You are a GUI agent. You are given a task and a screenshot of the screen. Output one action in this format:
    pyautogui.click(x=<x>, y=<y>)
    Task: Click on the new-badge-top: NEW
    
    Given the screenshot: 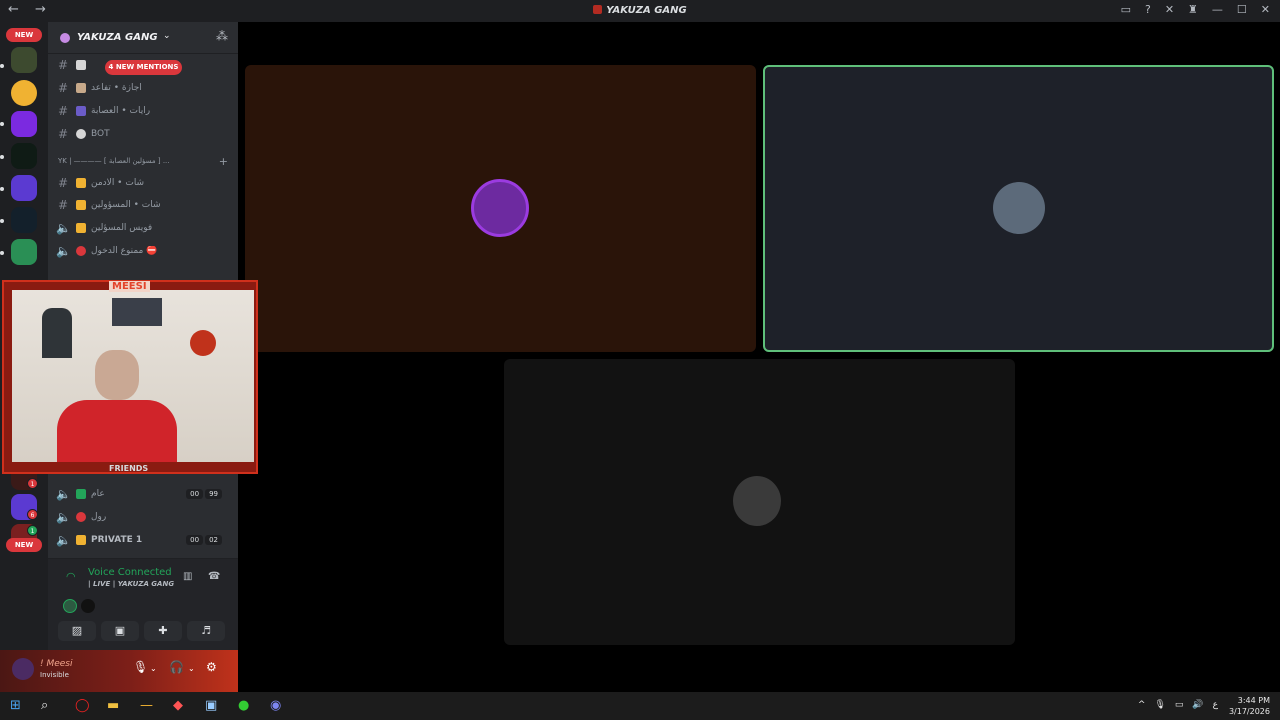 What is the action you would take?
    pyautogui.click(x=24, y=35)
    